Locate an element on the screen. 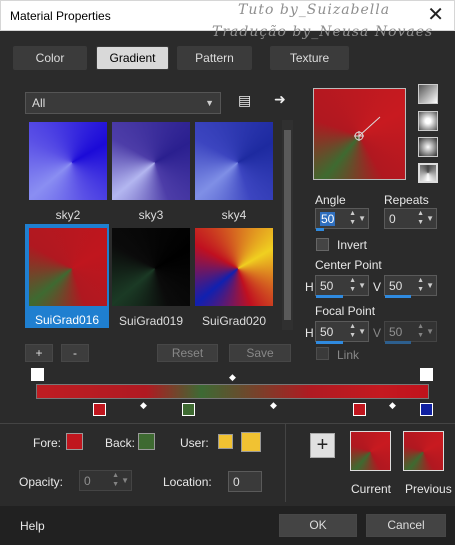 The width and height of the screenshot is (455, 545). category-dropdown: All ▼ is located at coordinates (123, 103).